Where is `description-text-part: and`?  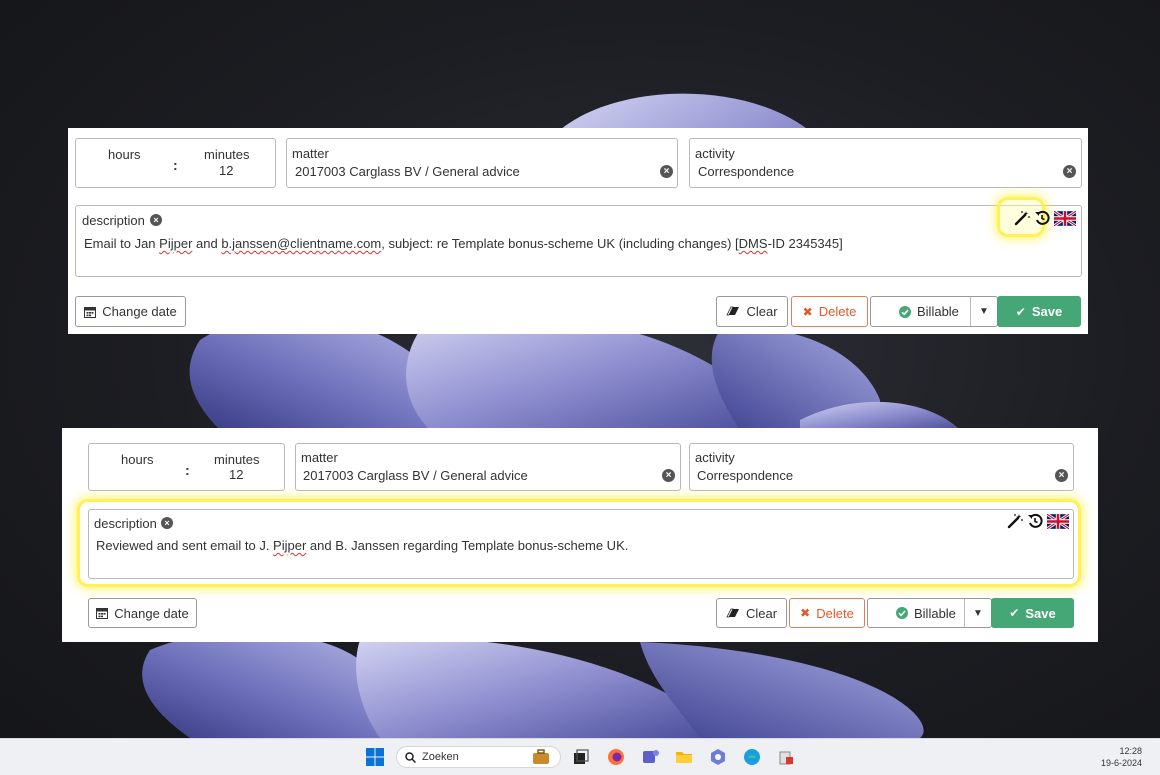 description-text-part: and is located at coordinates (207, 243).